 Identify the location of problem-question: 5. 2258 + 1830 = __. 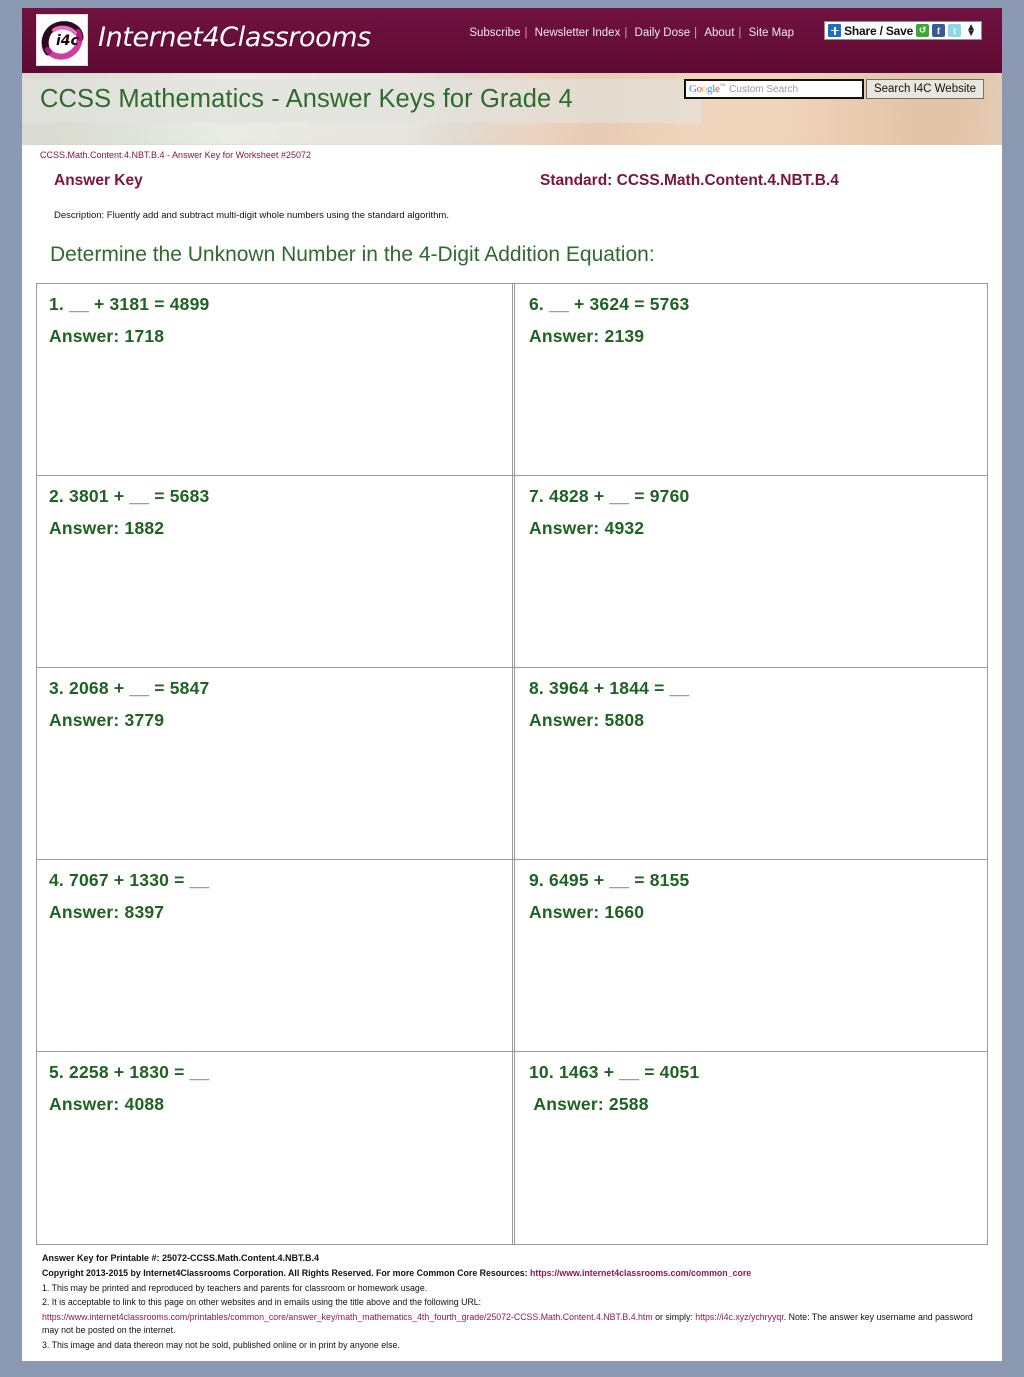
(129, 1072).